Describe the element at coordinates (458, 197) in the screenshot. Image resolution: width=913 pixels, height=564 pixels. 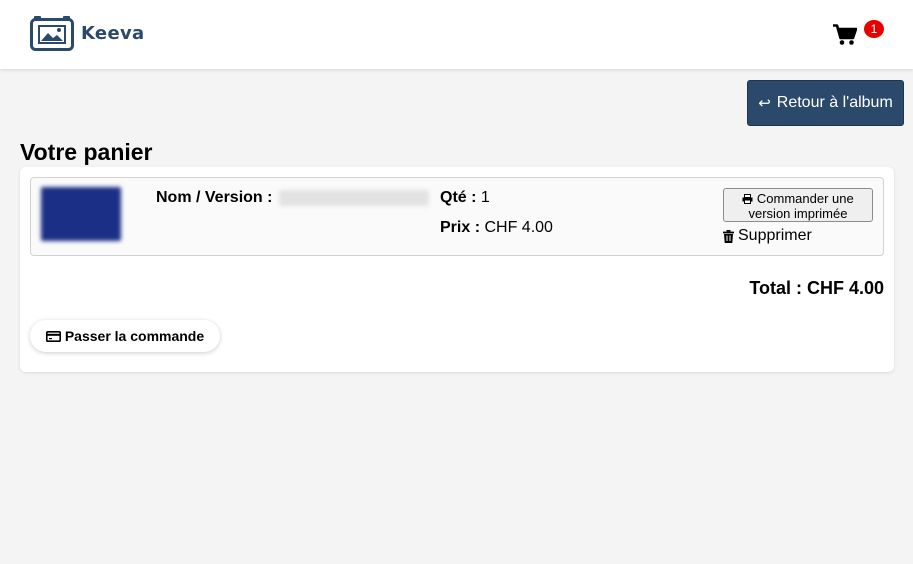
I see `quantity-label: Qté :` at that location.